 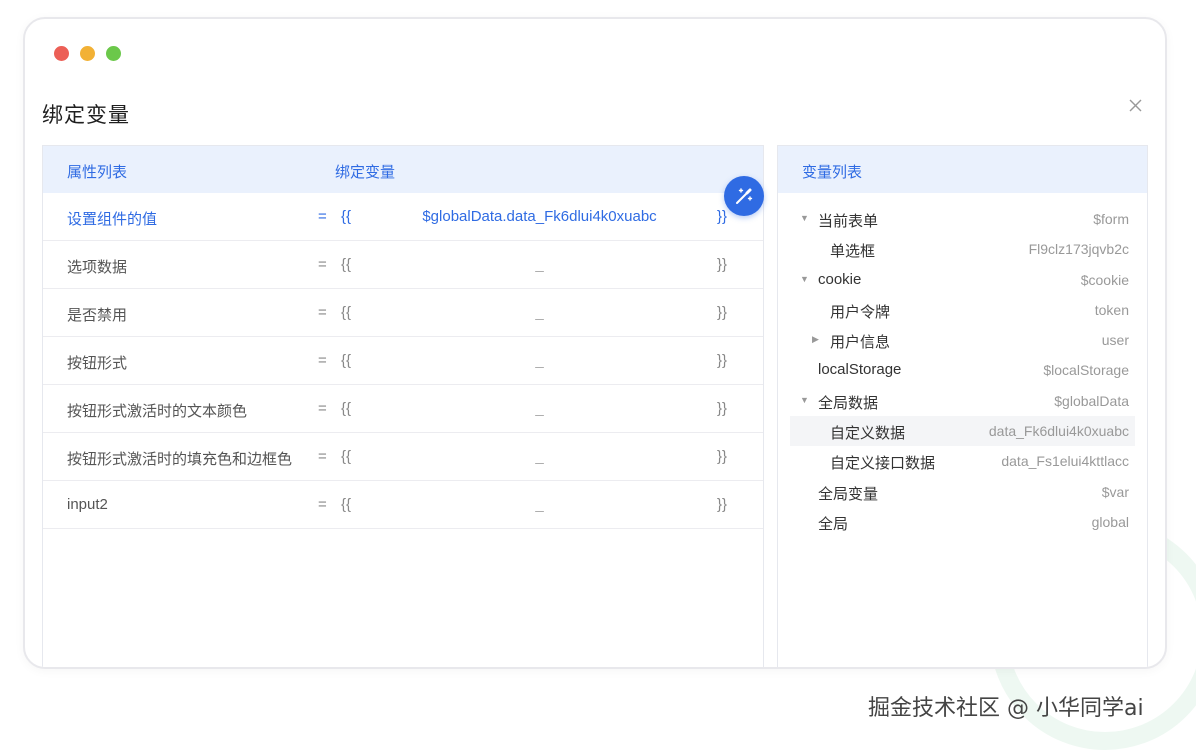 What do you see at coordinates (832, 172) in the screenshot?
I see `variable-list-title: 变量列表` at bounding box center [832, 172].